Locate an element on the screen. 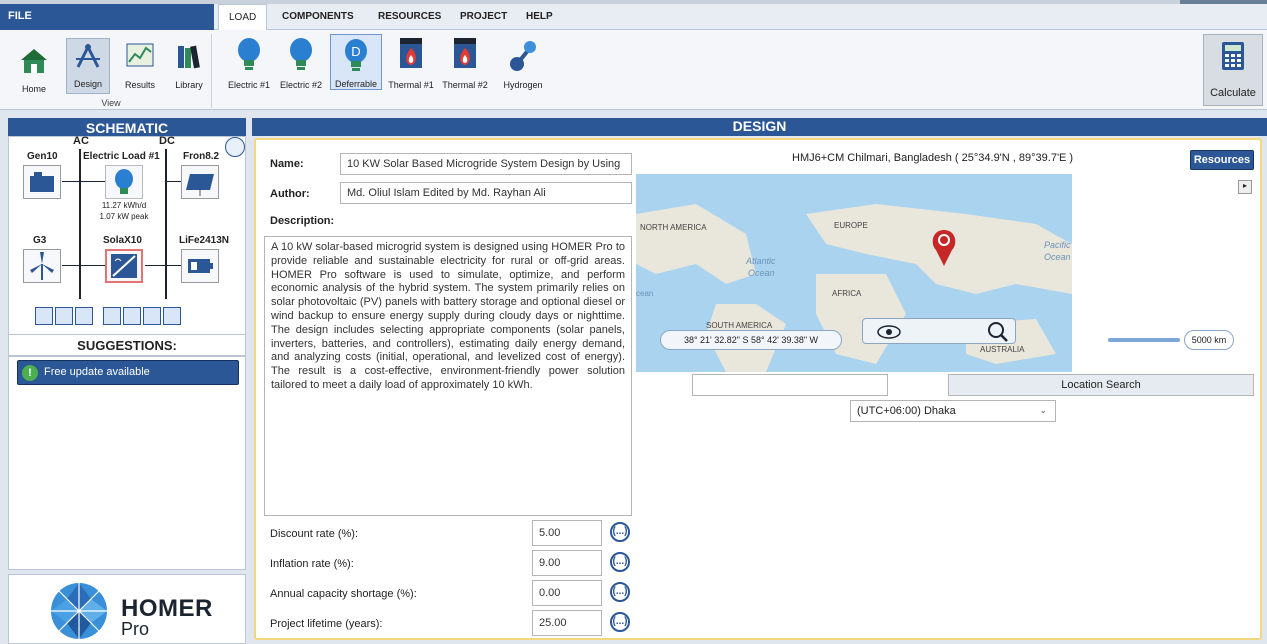  electric-load-component is located at coordinates (124, 182).